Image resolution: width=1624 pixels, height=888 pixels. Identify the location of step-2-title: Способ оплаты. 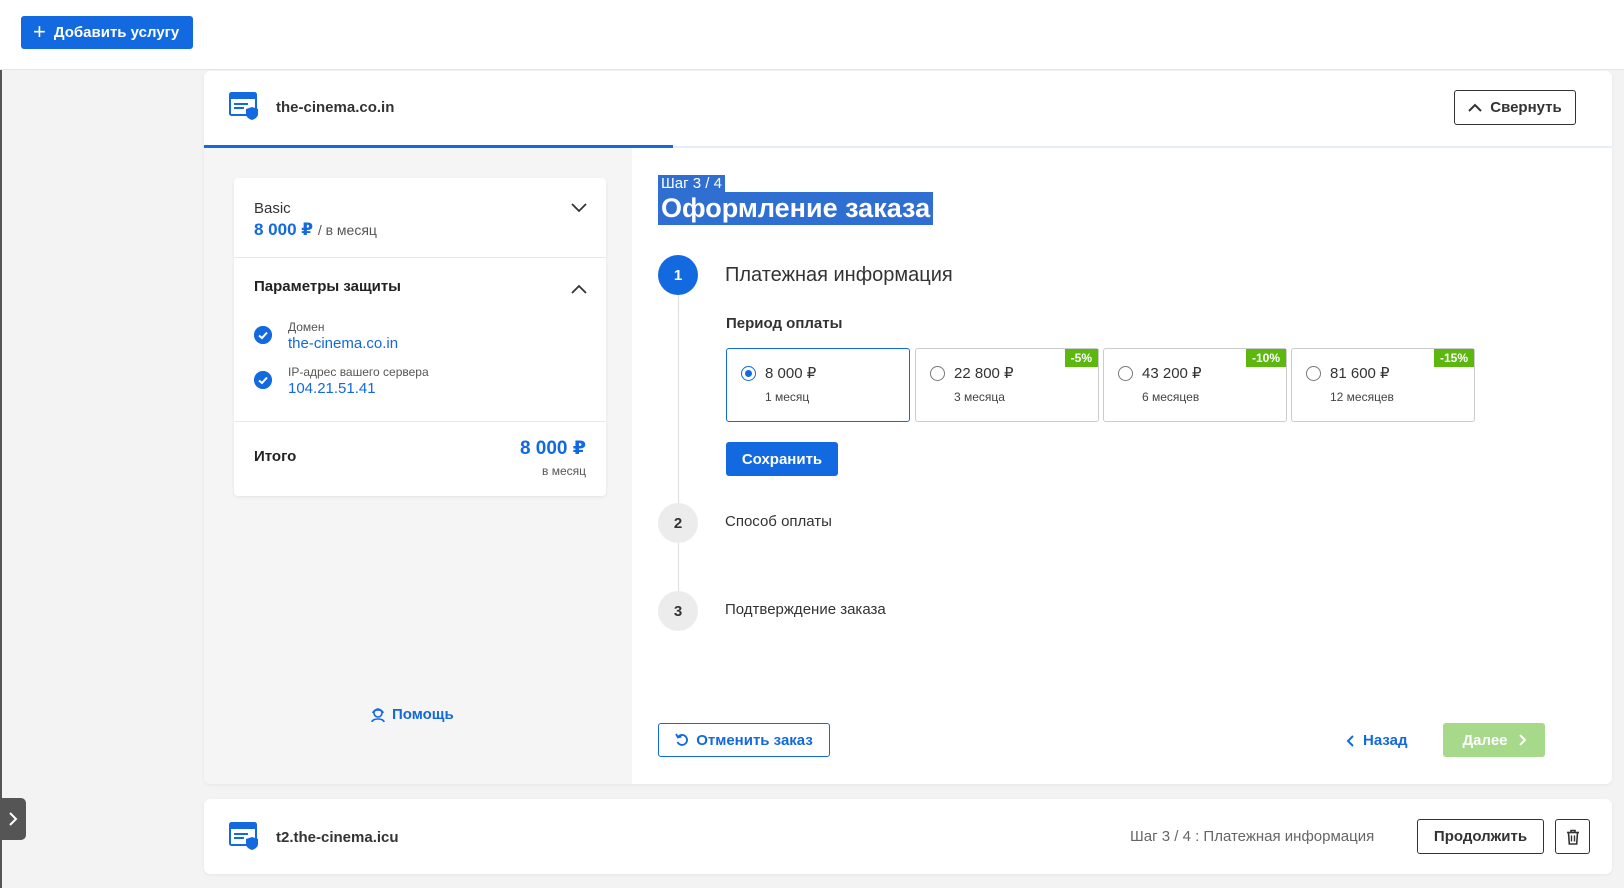
(778, 521).